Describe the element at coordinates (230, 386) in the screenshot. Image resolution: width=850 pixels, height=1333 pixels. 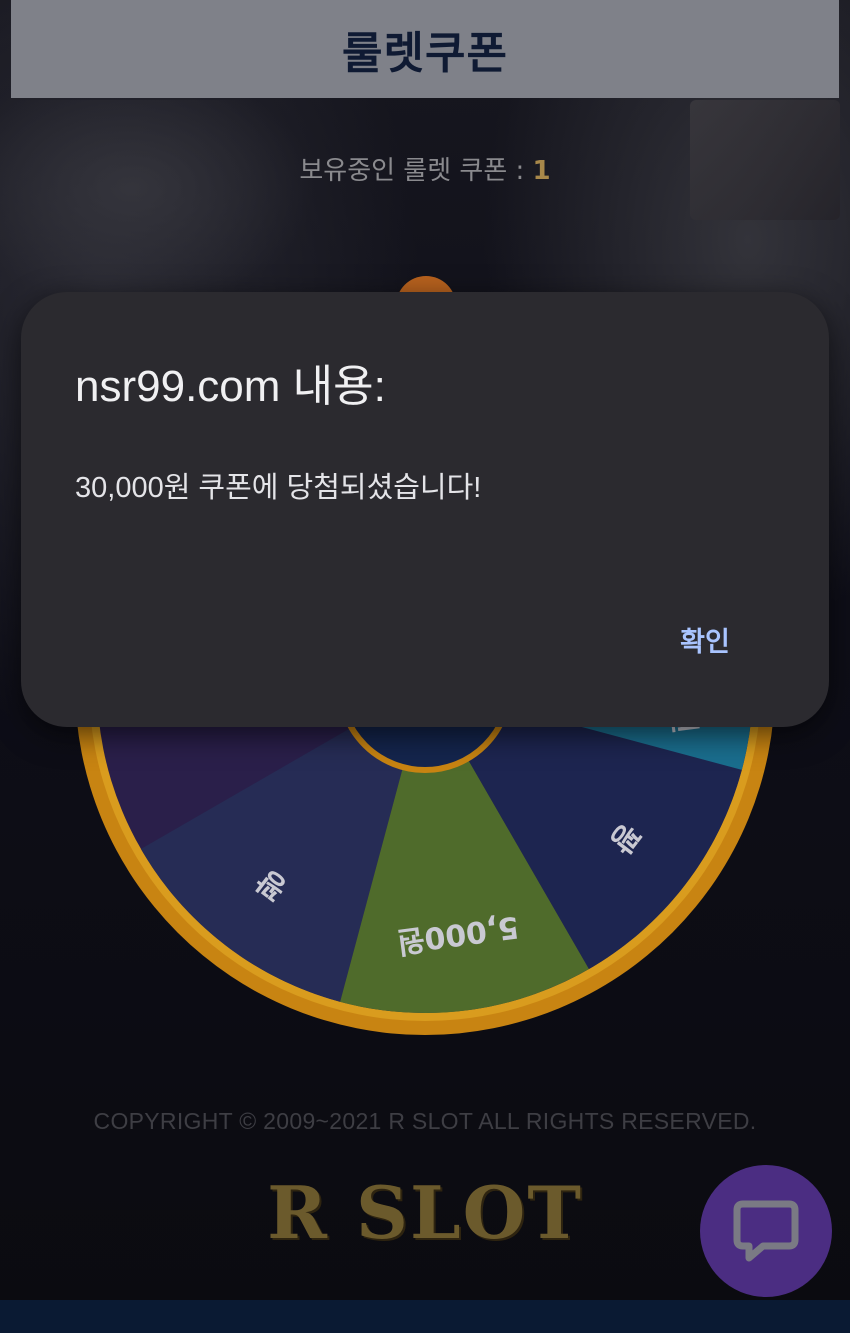
I see `dialog-title: nsr99.com 내용:` at that location.